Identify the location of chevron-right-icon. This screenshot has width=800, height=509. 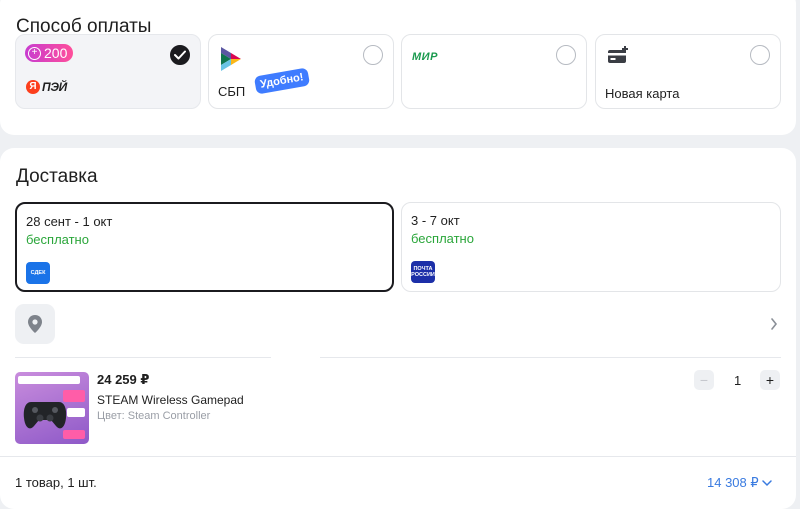
(774, 324).